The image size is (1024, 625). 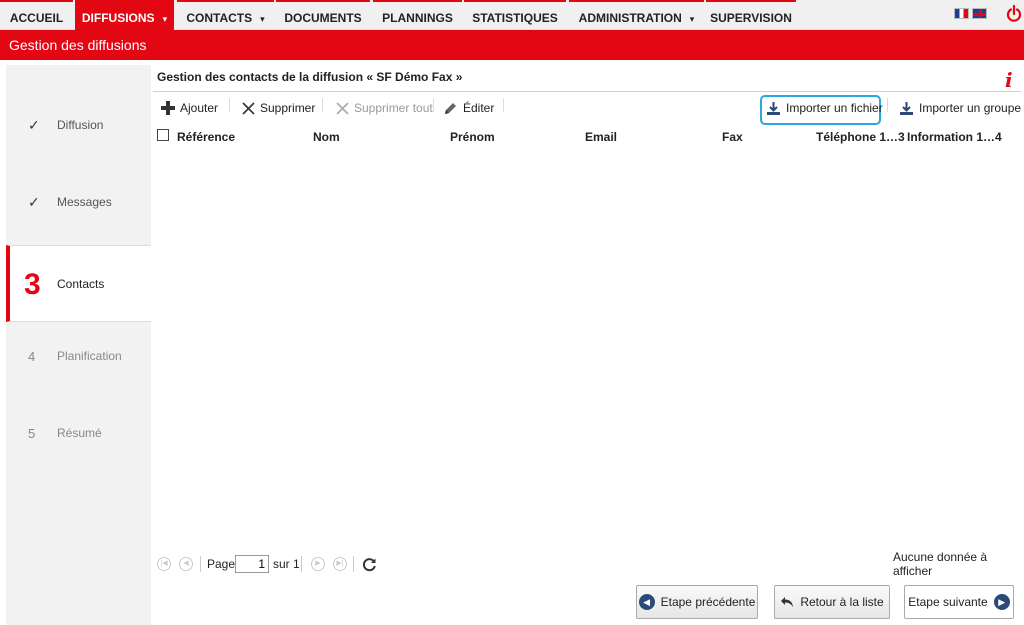 I want to click on nav-label: ACCUEIL, so click(x=36, y=18).